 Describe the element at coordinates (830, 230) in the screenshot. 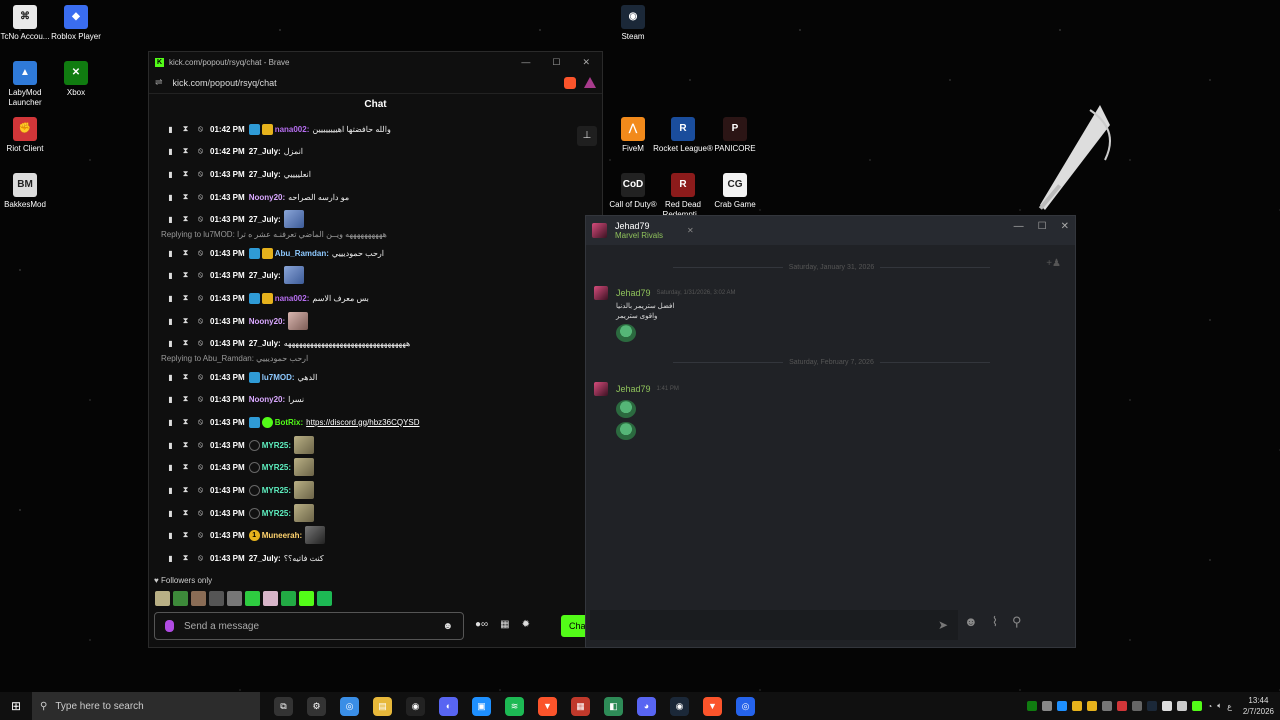

I see `steam-chat-tab: Jehad79 Marvel Rivals ✕ — ☐ ✕` at that location.